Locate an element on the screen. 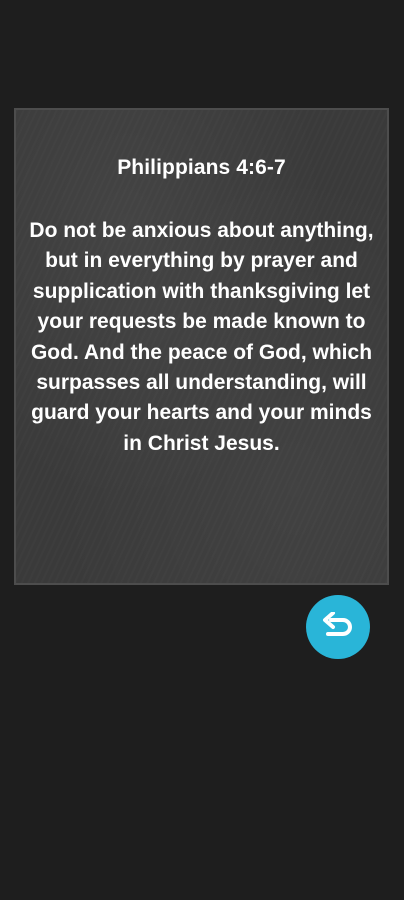  undo-arrow-icon is located at coordinates (338, 627).